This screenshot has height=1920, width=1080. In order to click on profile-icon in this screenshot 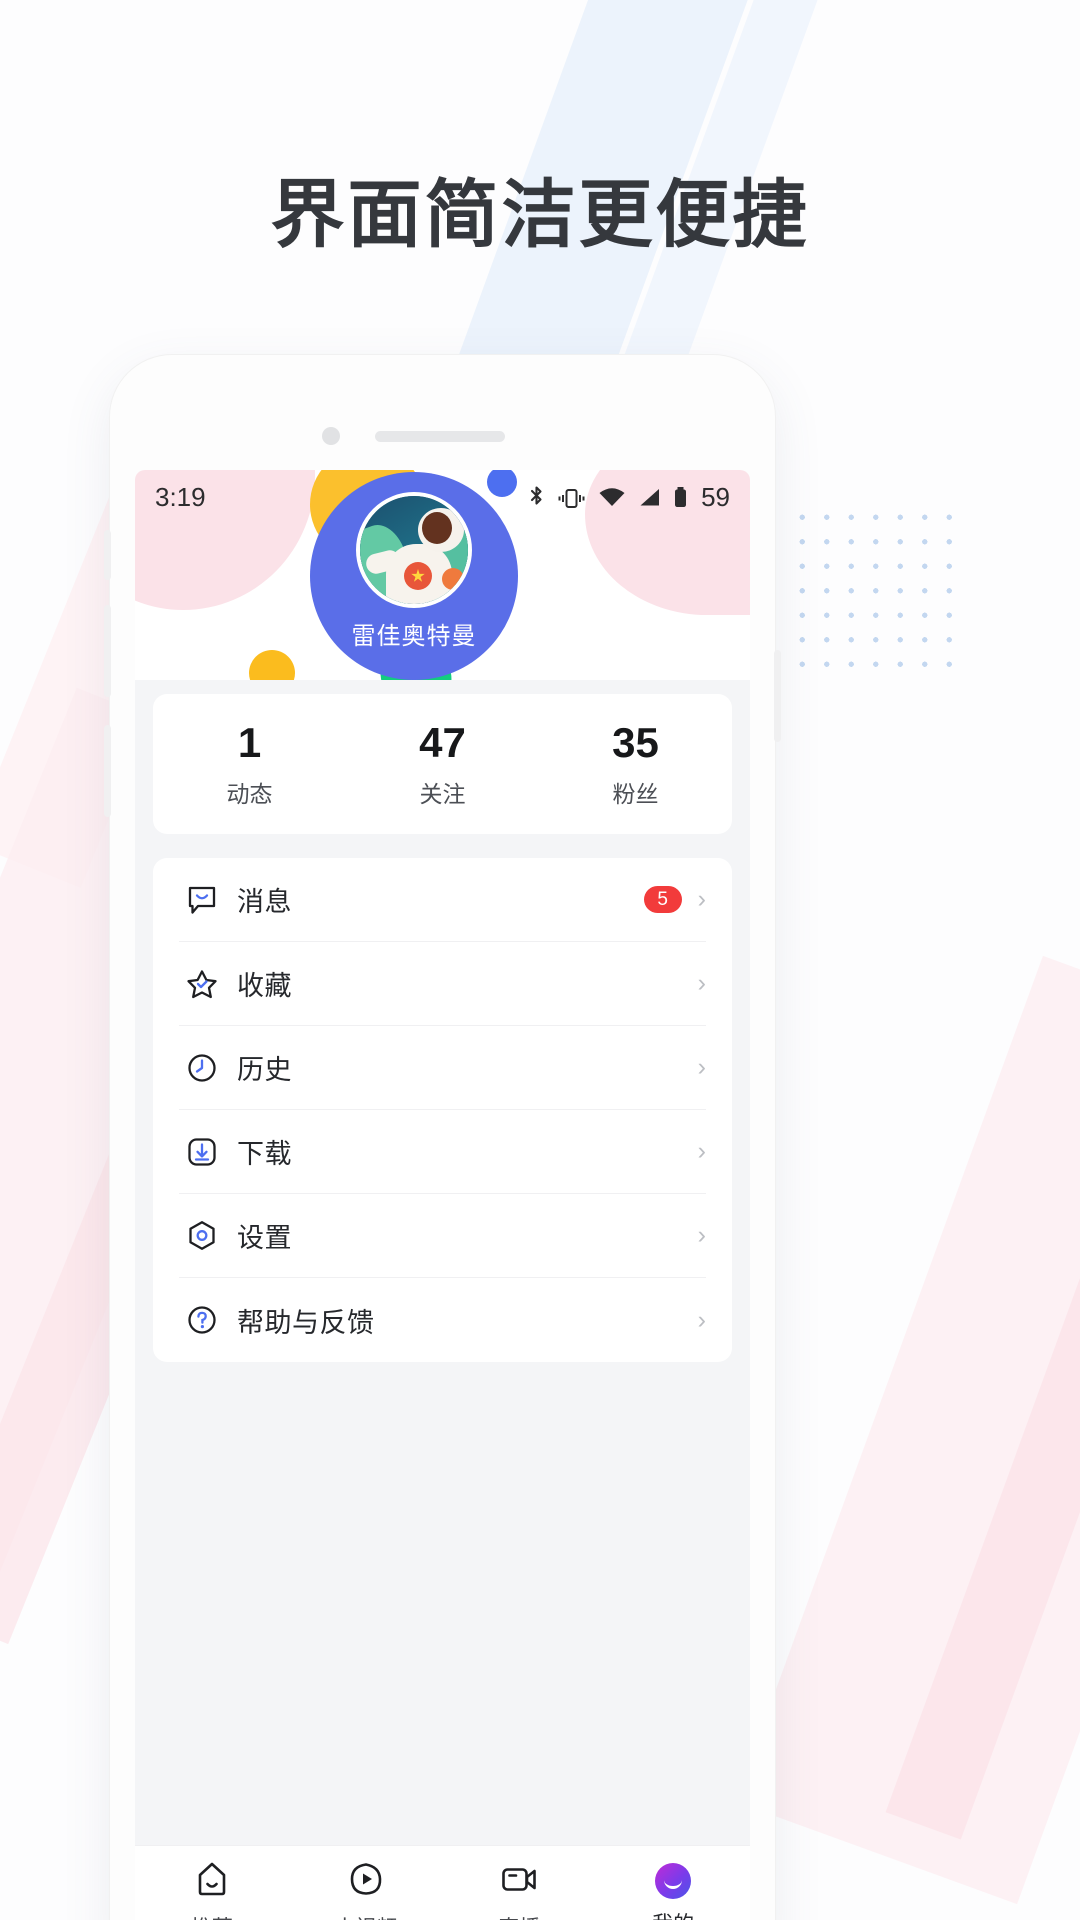, I will do `click(673, 1881)`.